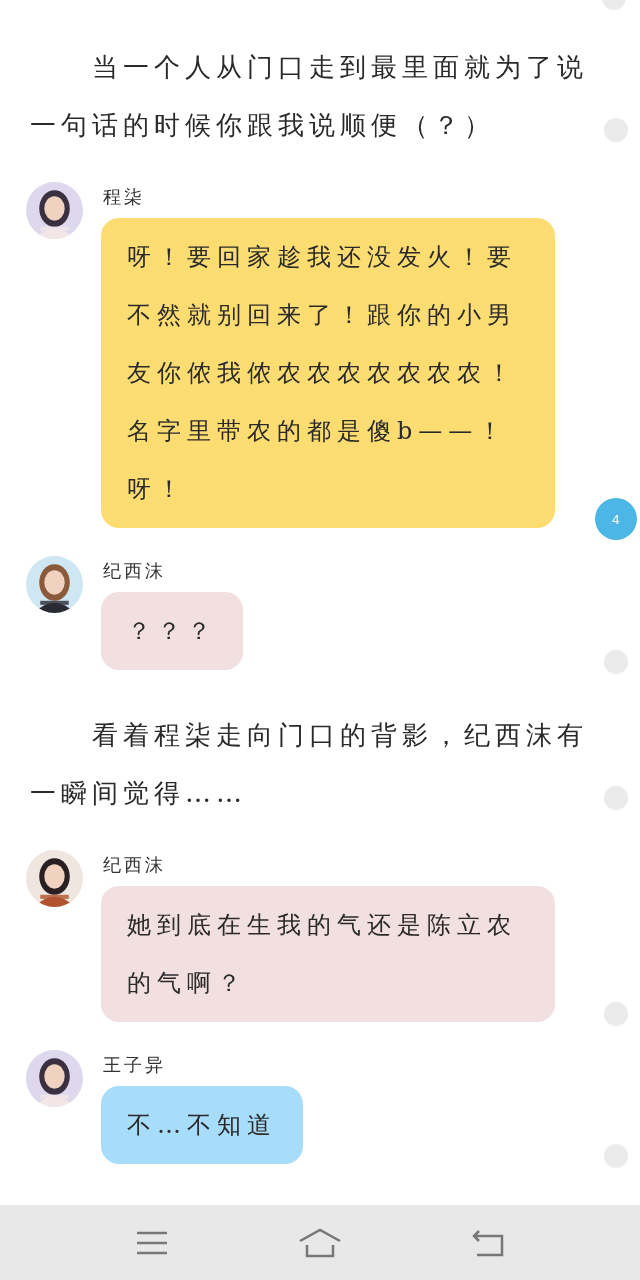 Image resolution: width=640 pixels, height=1280 pixels. Describe the element at coordinates (123, 197) in the screenshot. I see `speaker-name: 程柒` at that location.